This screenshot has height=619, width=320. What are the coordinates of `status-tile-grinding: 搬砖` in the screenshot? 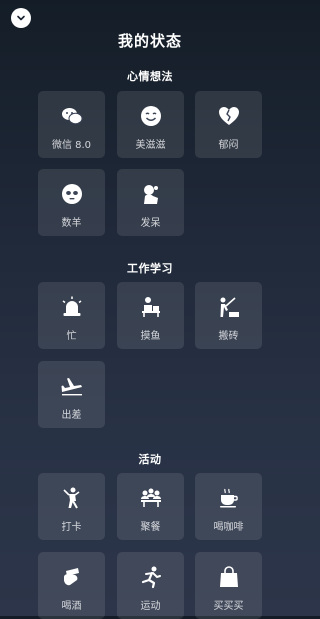 It's located at (228, 315).